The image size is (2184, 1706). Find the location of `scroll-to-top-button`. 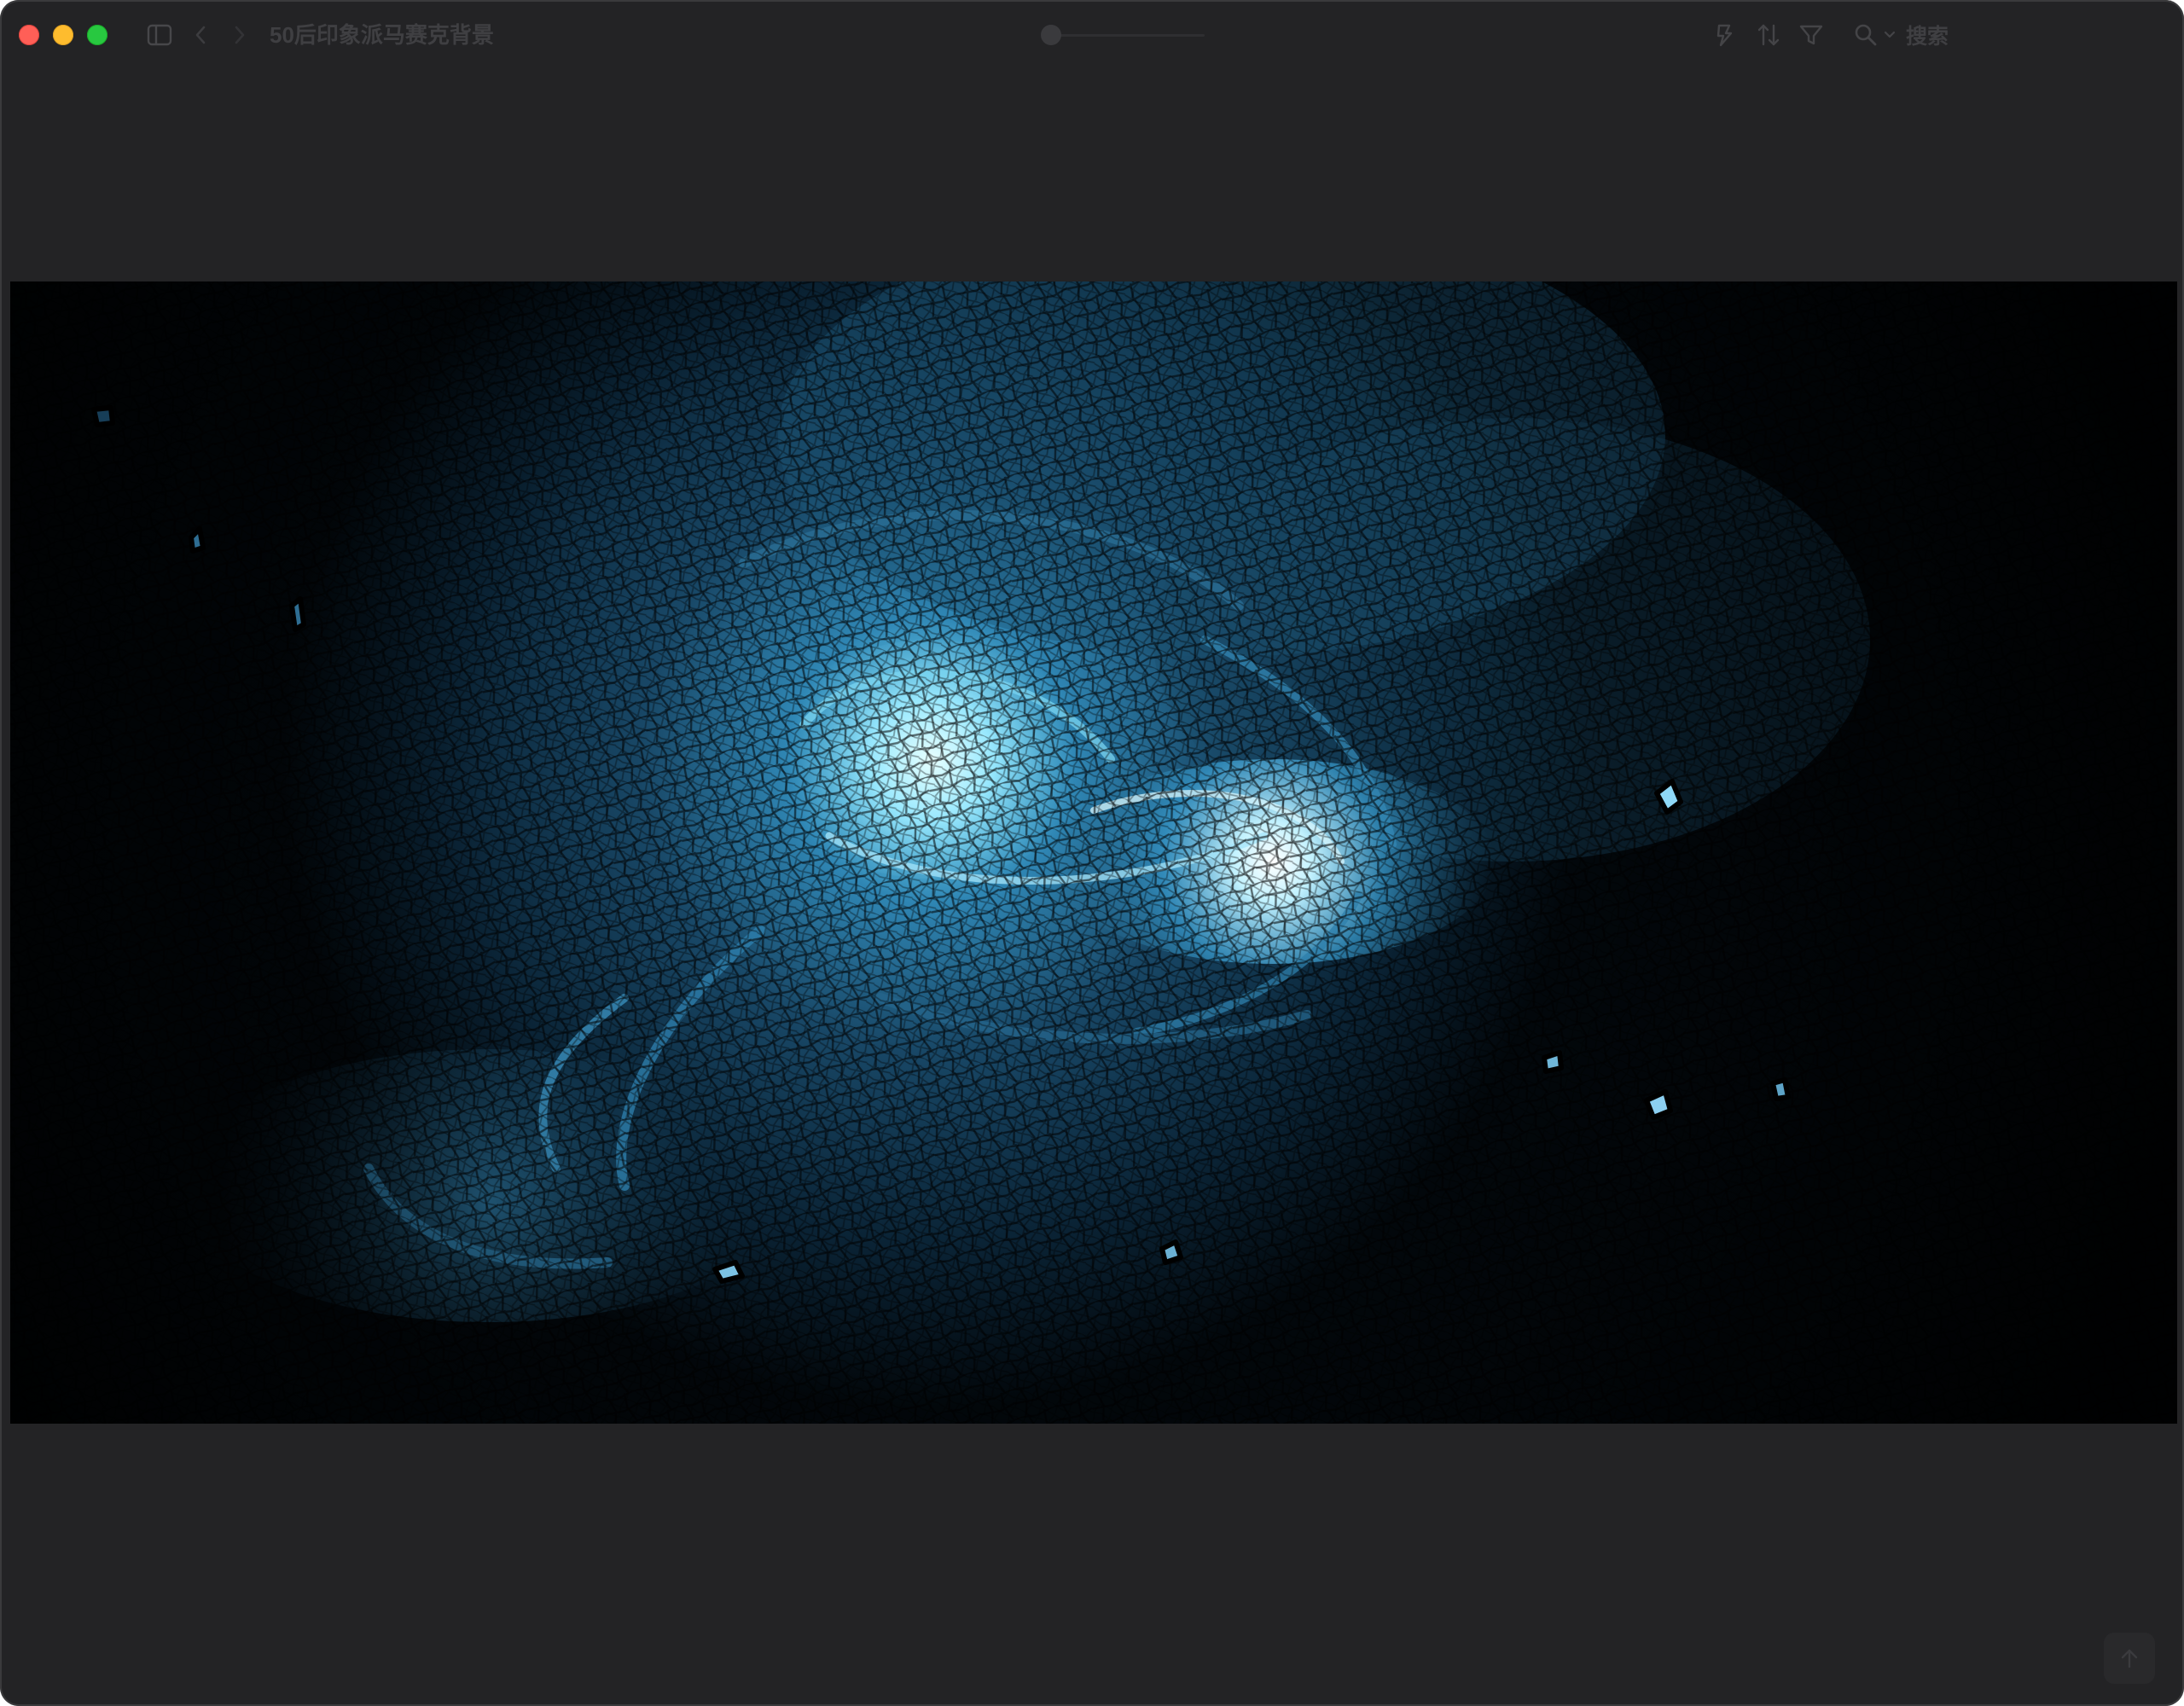

scroll-to-top-button is located at coordinates (2129, 1658).